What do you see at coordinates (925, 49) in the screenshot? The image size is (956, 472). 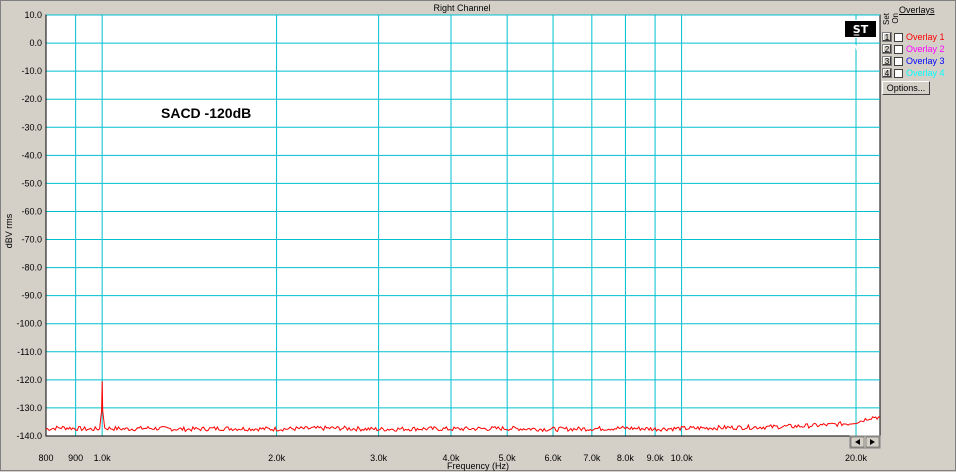 I see `overlay-label: Overlay 2` at bounding box center [925, 49].